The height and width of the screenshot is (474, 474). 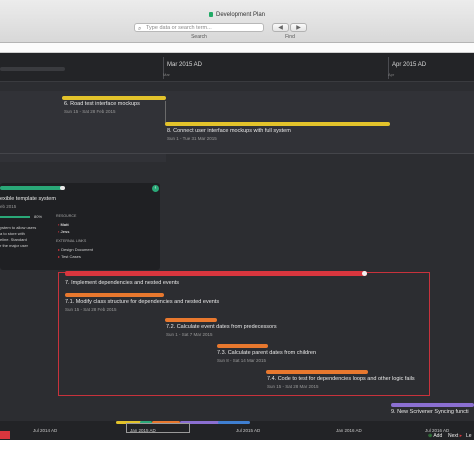 What do you see at coordinates (31, 188) in the screenshot?
I see `popover-progress-bar` at bounding box center [31, 188].